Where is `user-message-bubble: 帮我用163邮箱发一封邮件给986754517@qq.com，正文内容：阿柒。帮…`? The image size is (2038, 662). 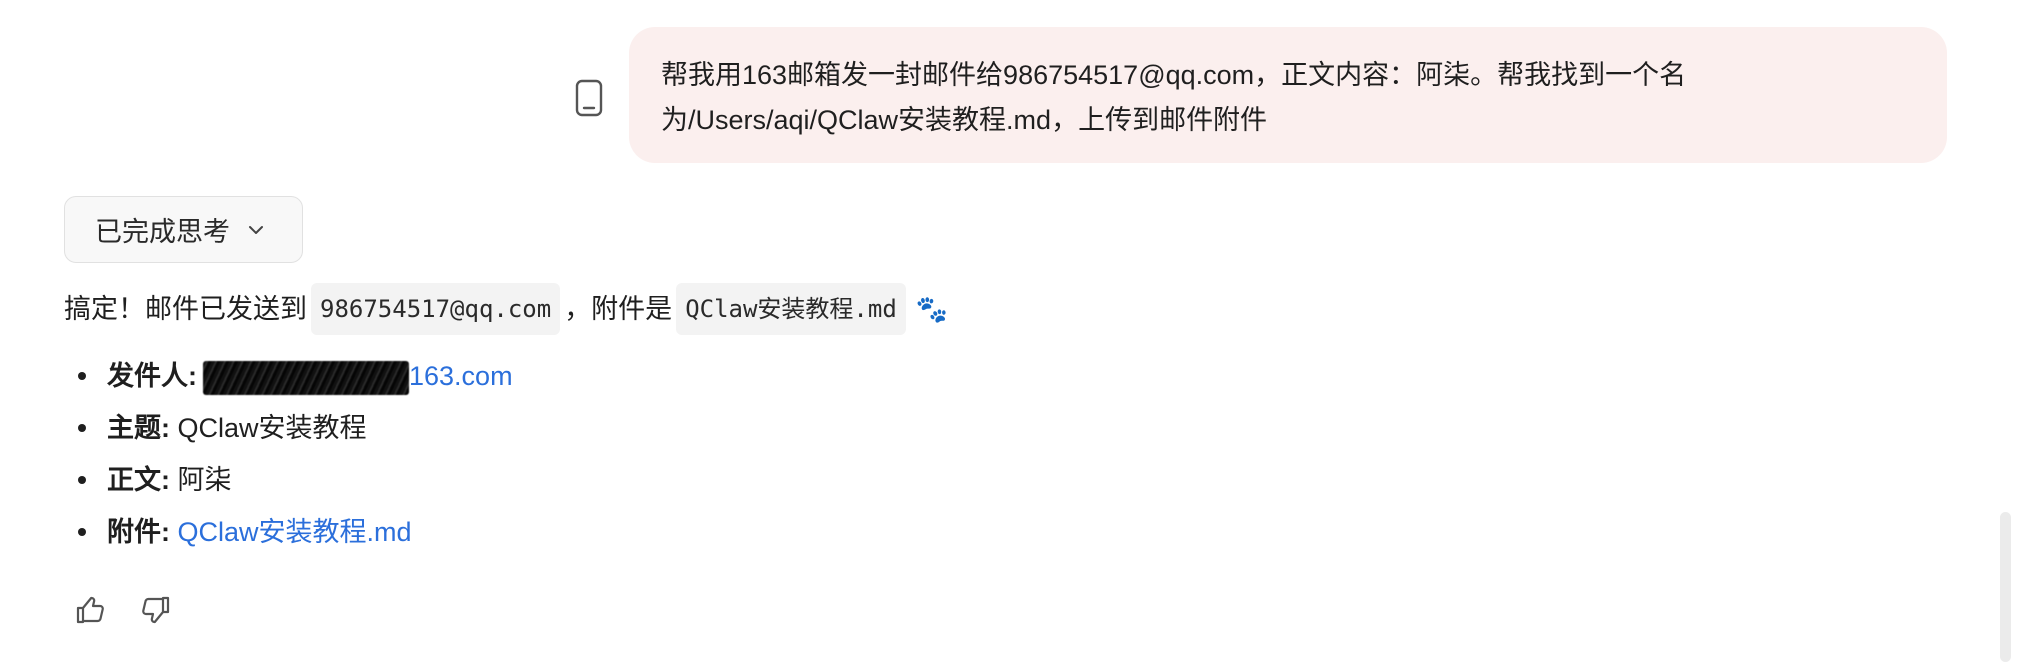
user-message-bubble: 帮我用163邮箱发一封邮件给986754517@qq.com，正文内容：阿柒。帮… is located at coordinates (1288, 95).